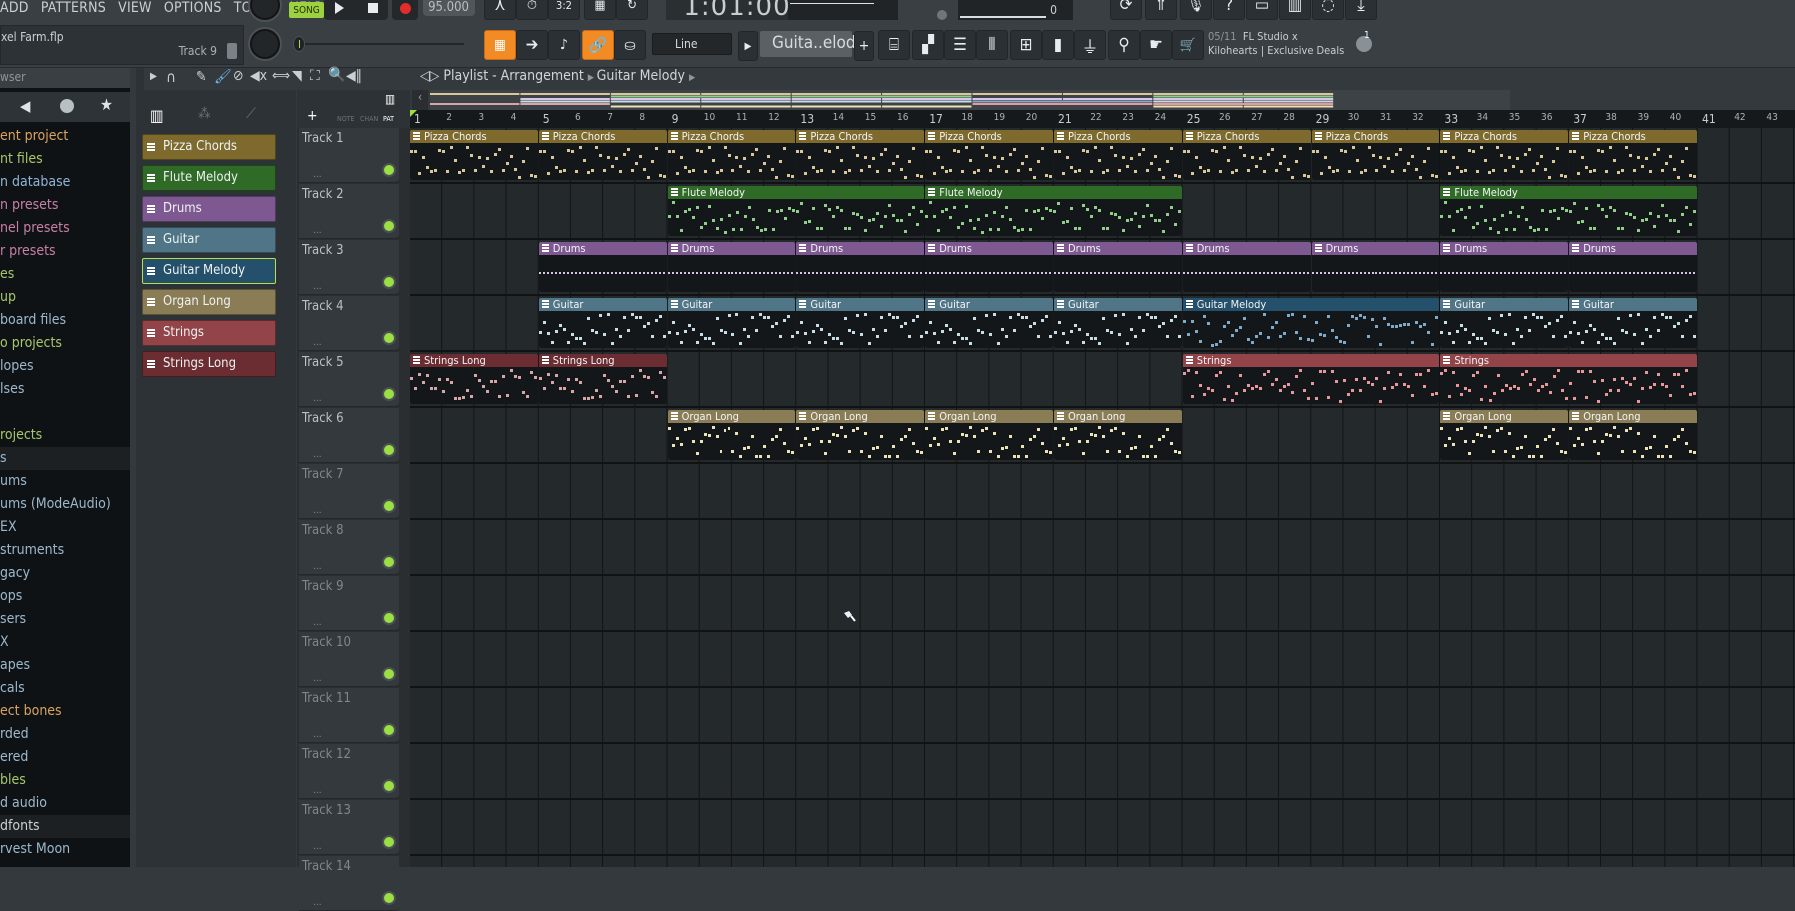  What do you see at coordinates (737, 10) in the screenshot?
I see `song-position-display: 1:01:00` at bounding box center [737, 10].